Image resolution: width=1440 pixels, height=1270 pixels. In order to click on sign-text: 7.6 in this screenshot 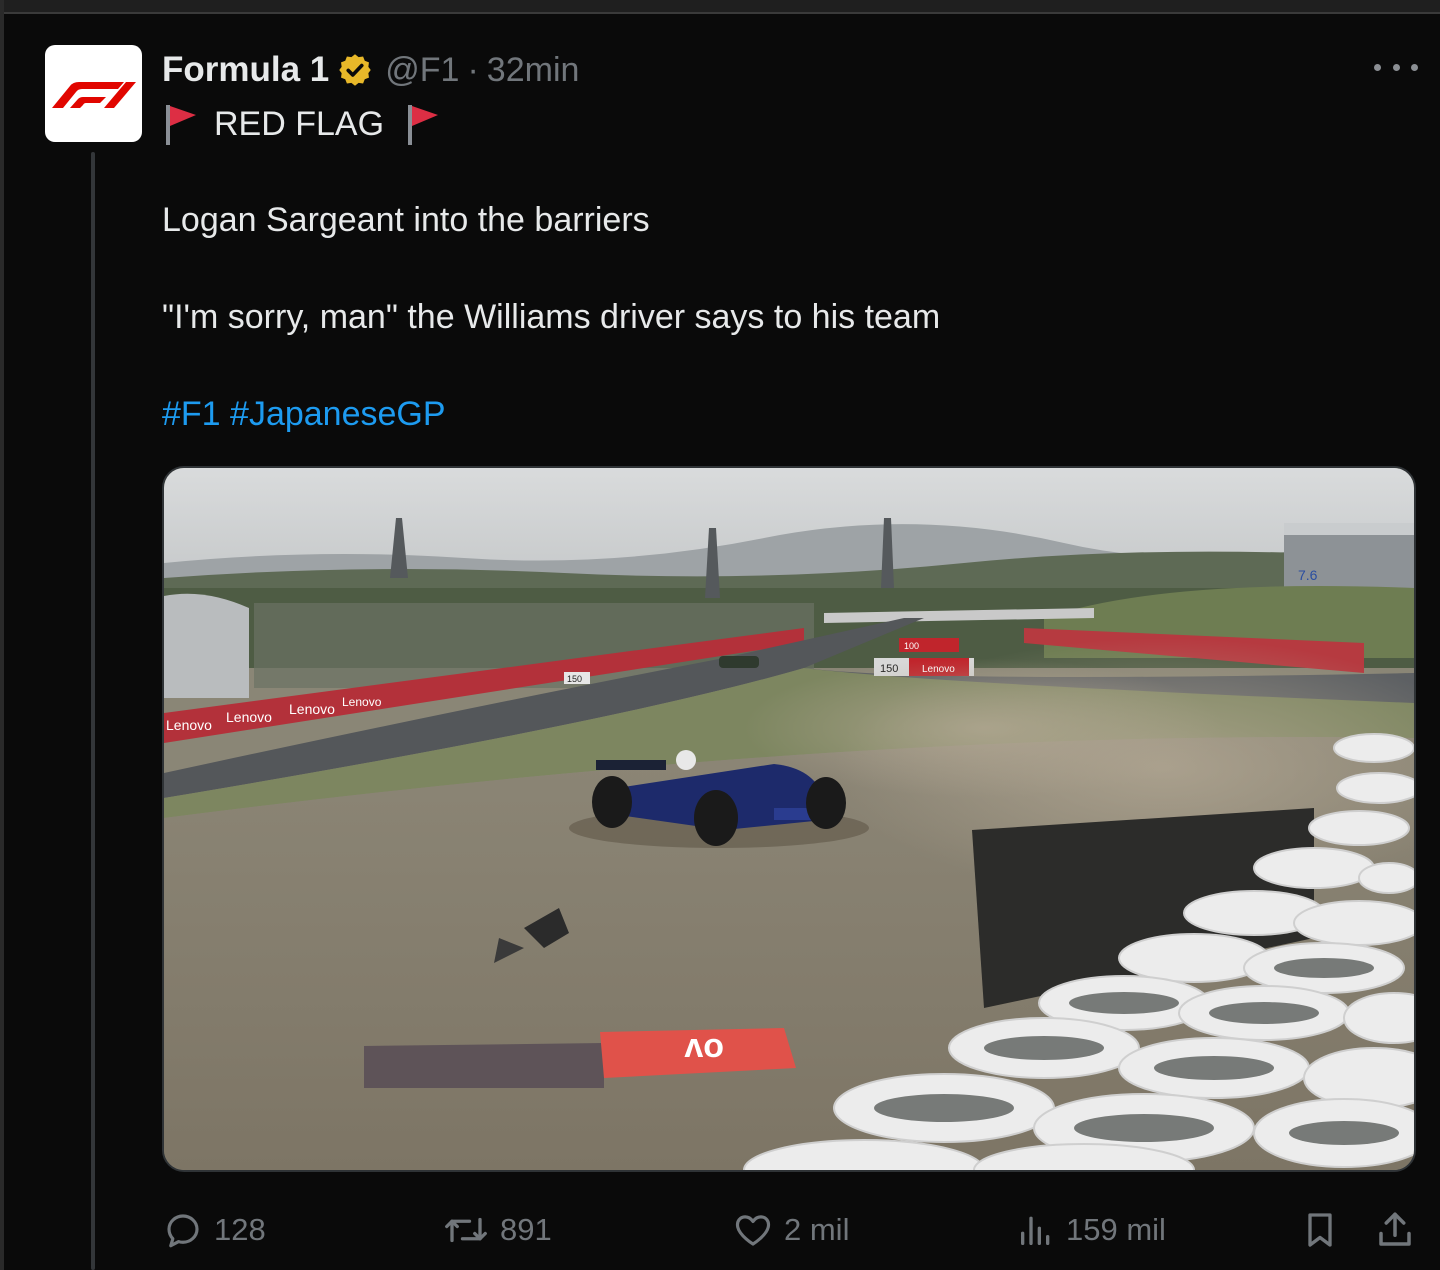, I will do `click(1308, 575)`.